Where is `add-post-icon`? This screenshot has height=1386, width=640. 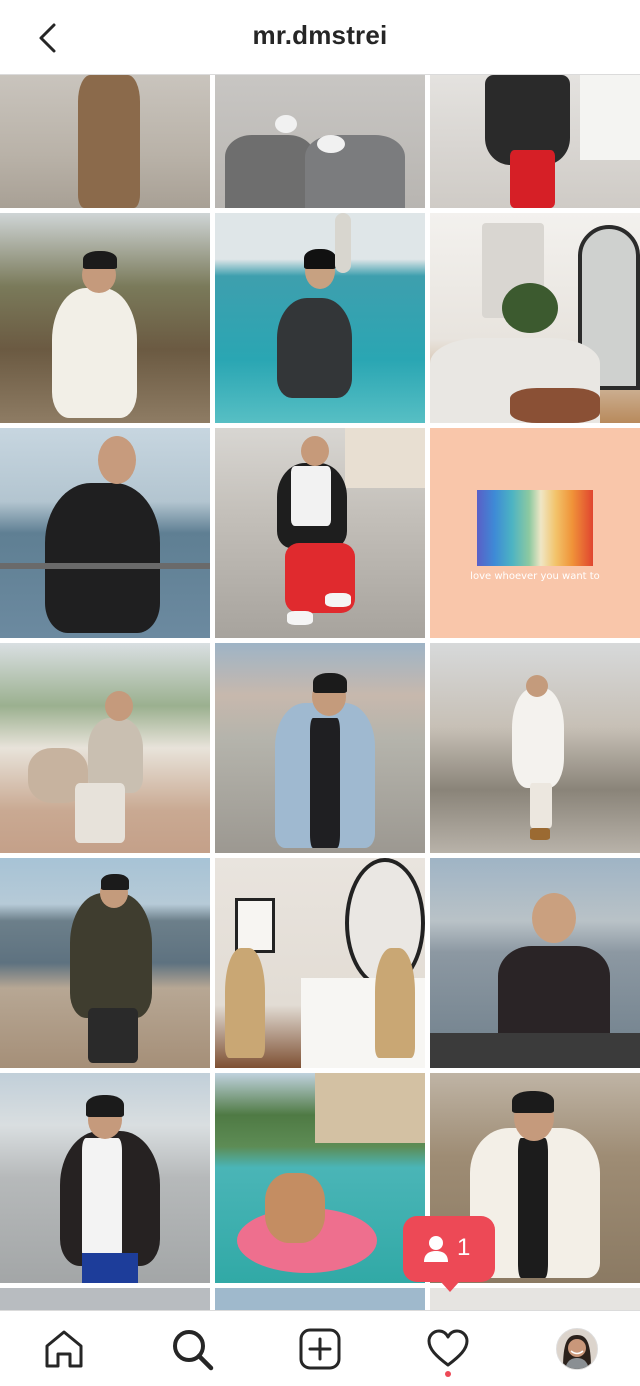
add-post-icon is located at coordinates (320, 1349).